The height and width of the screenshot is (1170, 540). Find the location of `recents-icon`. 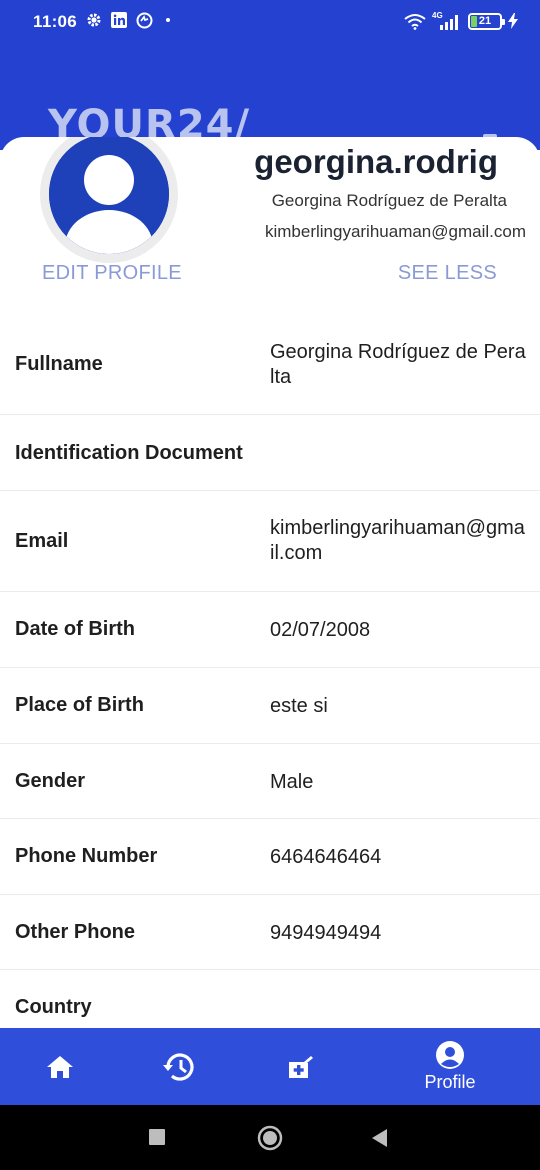

recents-icon is located at coordinates (157, 1137).